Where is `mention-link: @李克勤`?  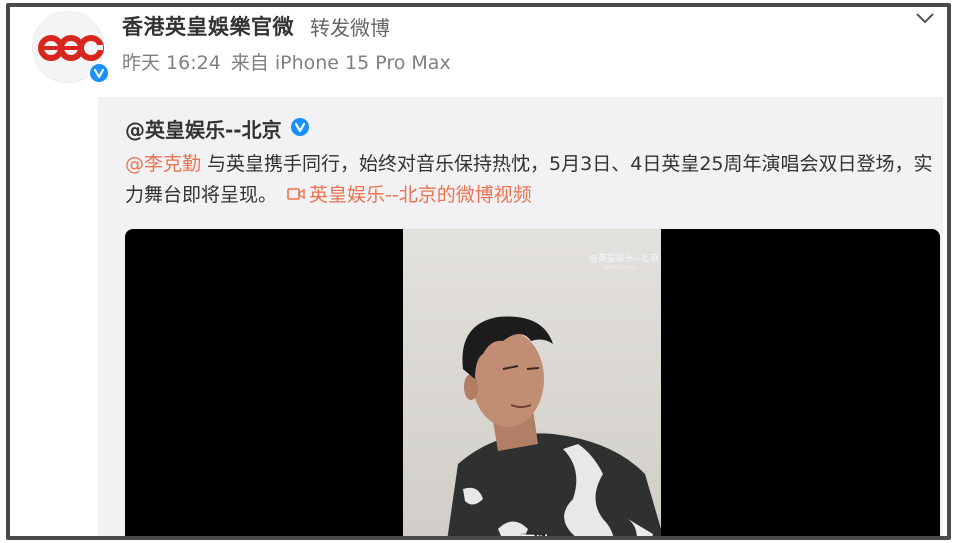
mention-link: @李克勤 is located at coordinates (163, 164).